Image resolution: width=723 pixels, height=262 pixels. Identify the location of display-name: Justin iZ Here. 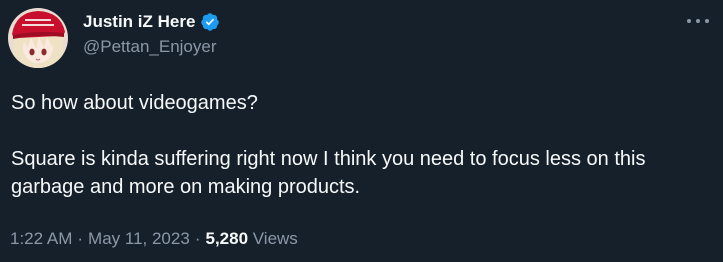
(139, 22).